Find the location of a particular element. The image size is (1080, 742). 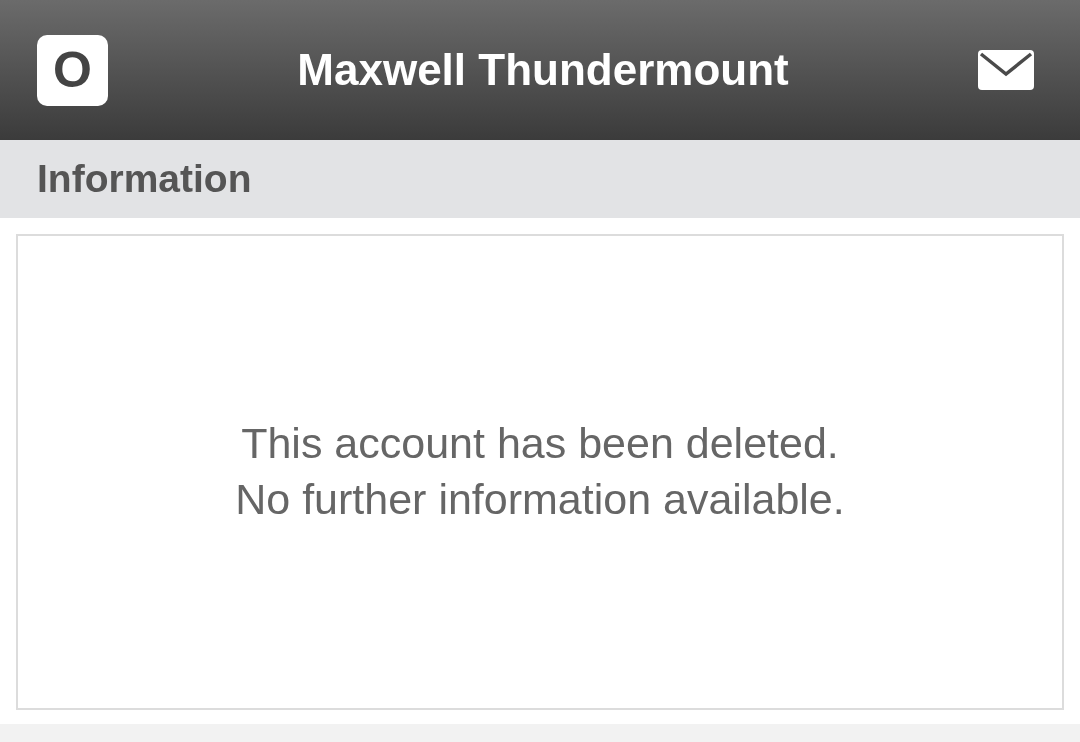

deleted-message: This account has been deleted. No further information available. is located at coordinates (540, 471).